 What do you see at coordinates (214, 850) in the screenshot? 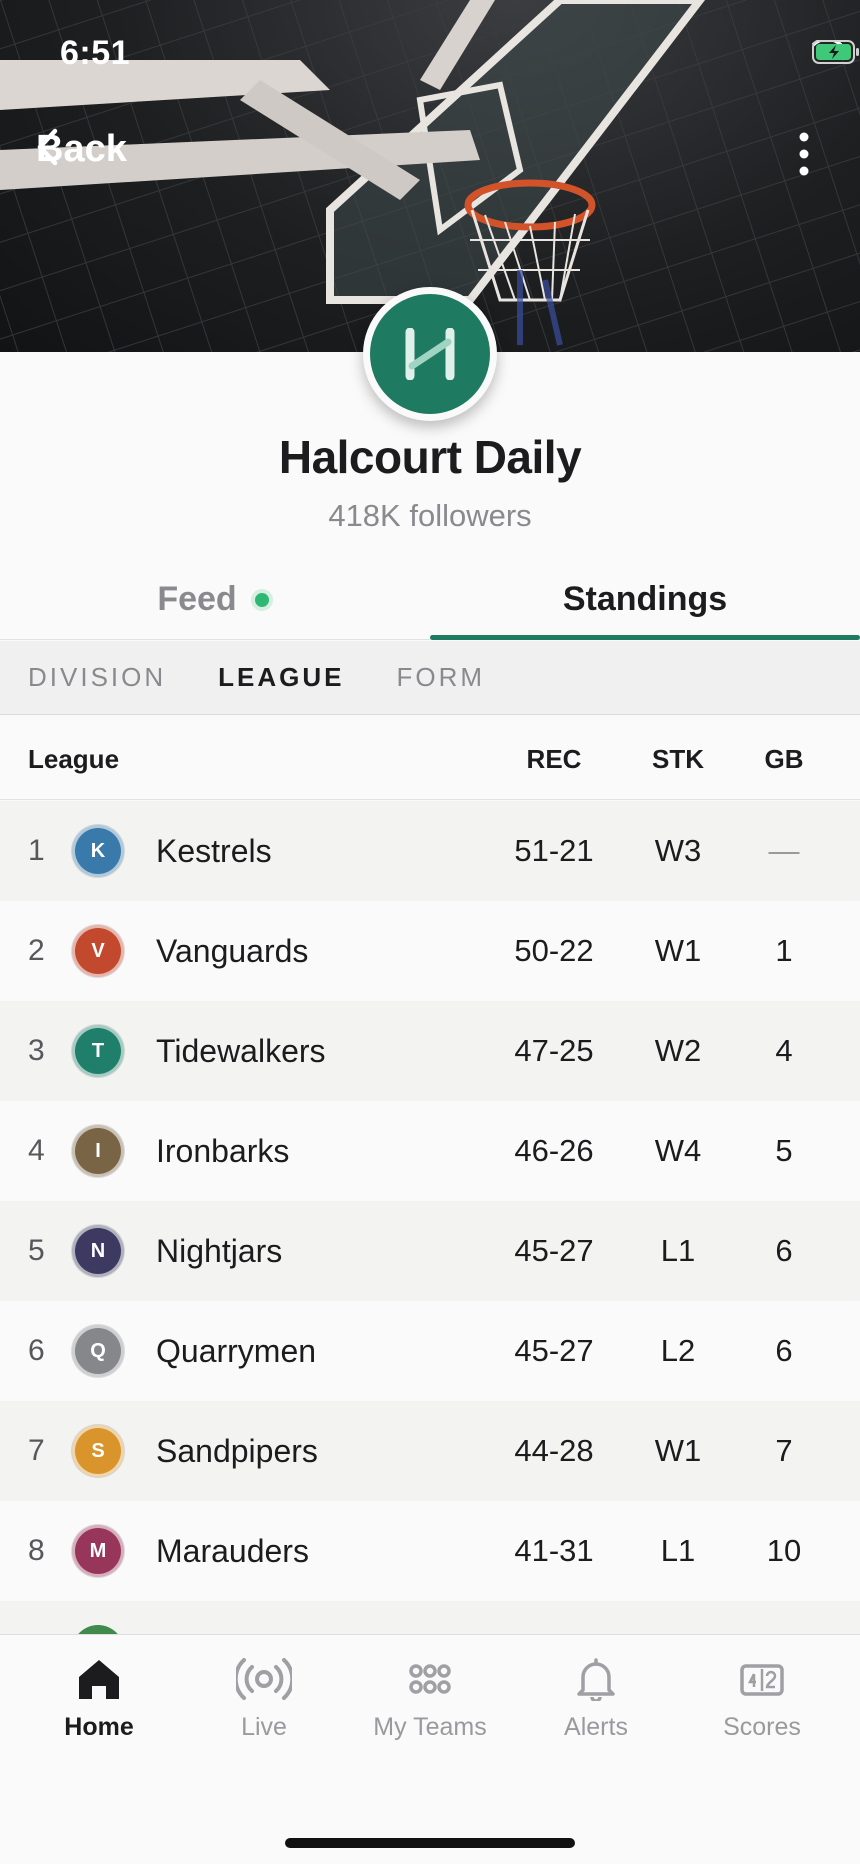
I see `team-name: Kestrels` at bounding box center [214, 850].